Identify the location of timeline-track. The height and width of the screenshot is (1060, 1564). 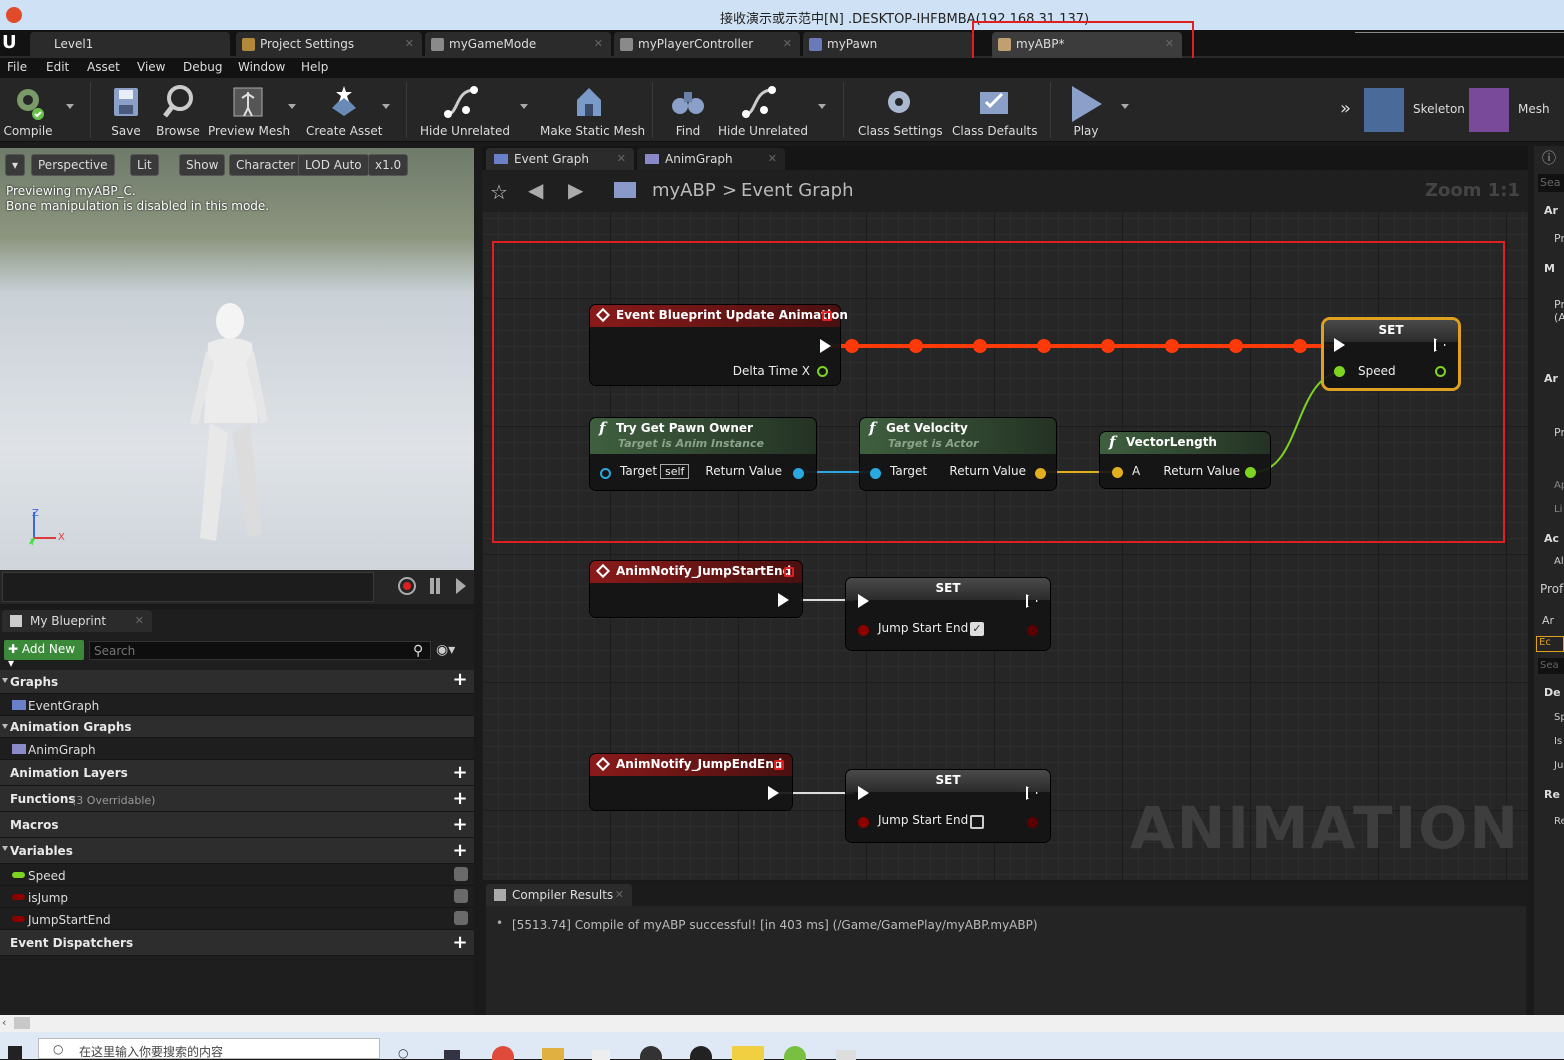
(188, 587).